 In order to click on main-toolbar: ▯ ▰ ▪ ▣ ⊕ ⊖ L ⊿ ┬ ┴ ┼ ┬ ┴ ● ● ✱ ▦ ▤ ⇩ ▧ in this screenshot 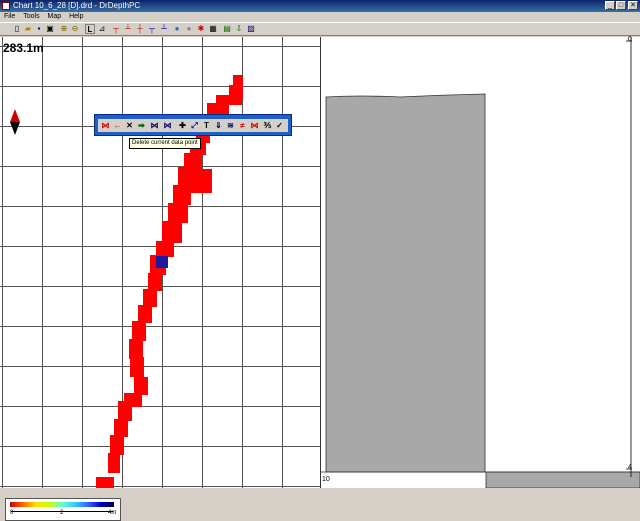, I will do `click(320, 29)`.